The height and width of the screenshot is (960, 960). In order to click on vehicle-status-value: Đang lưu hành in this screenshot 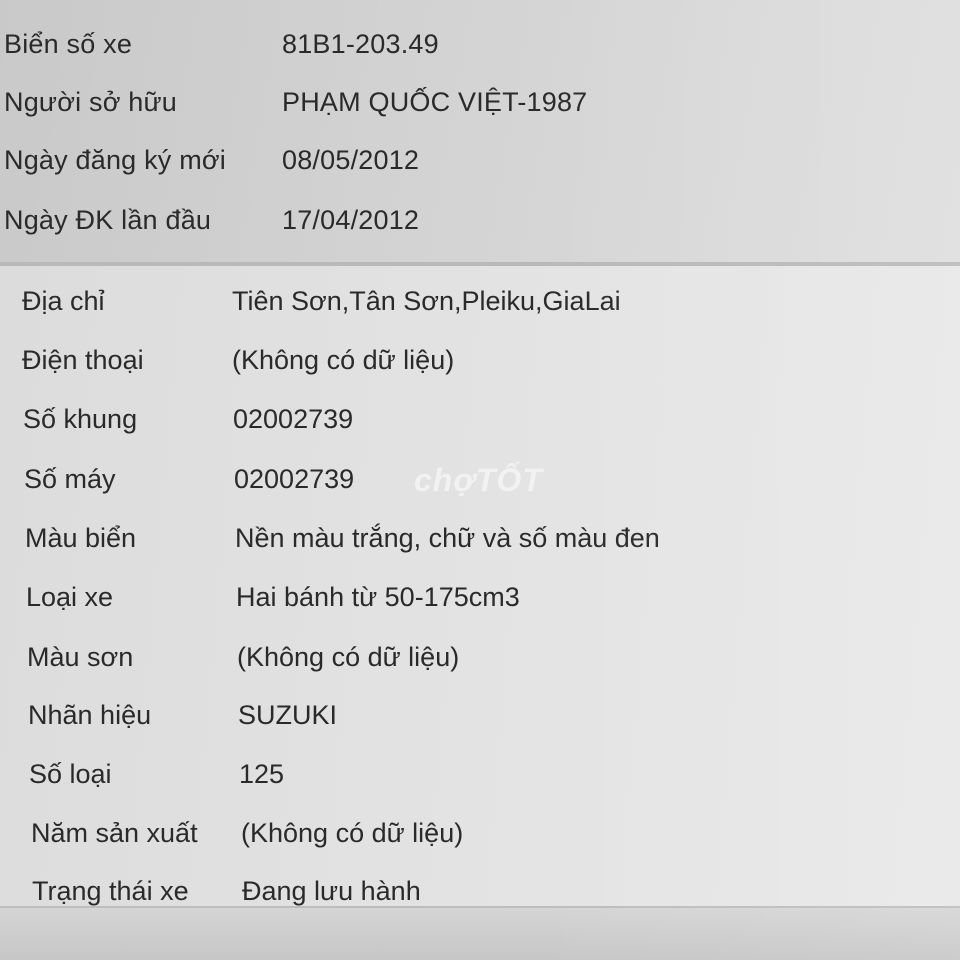, I will do `click(331, 890)`.